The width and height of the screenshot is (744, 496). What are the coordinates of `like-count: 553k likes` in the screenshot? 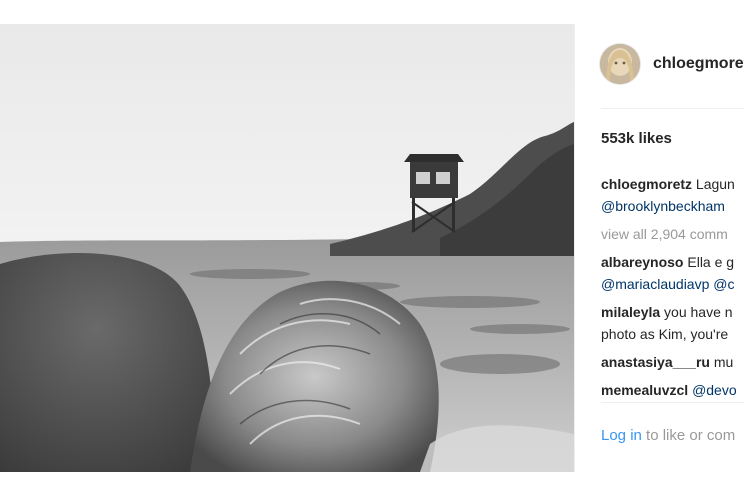 It's located at (636, 138).